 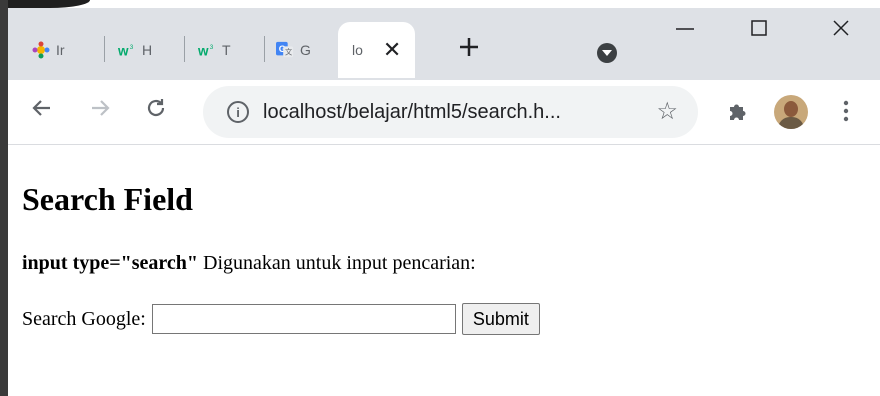 I want to click on close-window-button, so click(x=841, y=32).